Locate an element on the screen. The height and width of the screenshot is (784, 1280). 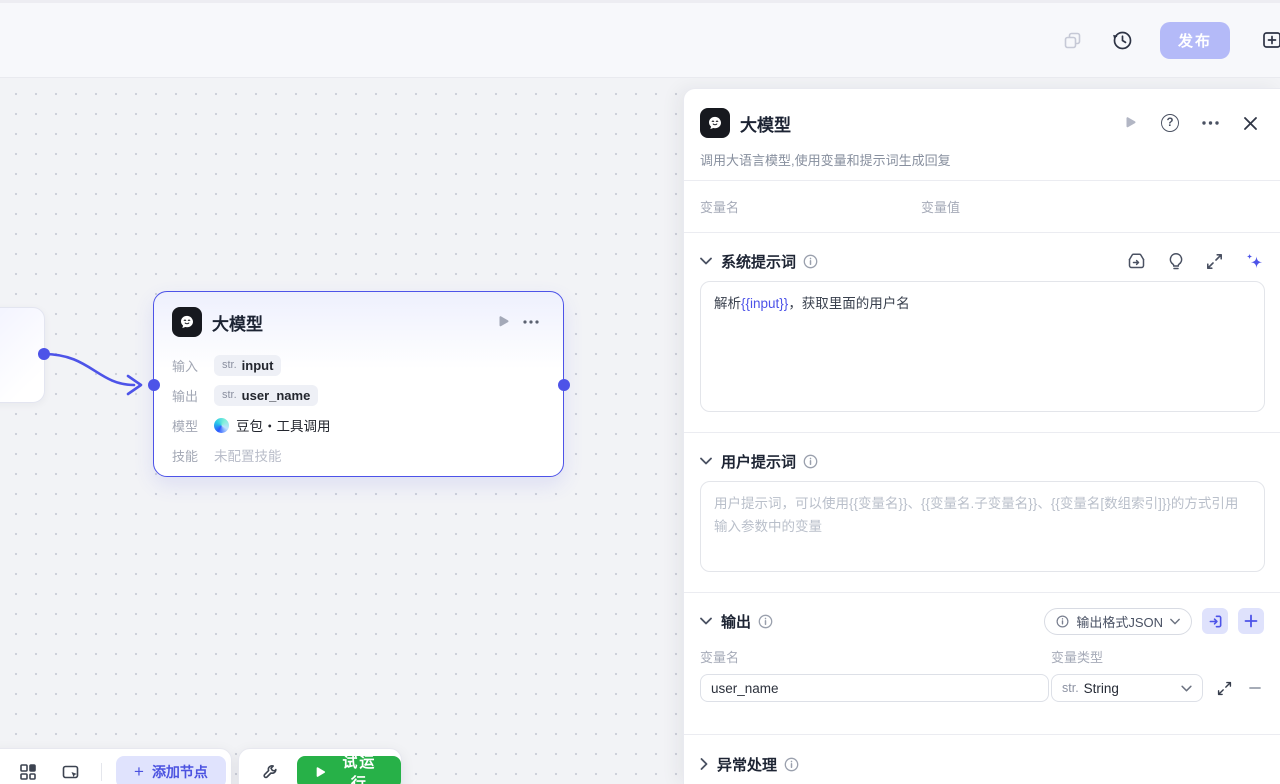
top-bar: 发布 is located at coordinates (640, 39).